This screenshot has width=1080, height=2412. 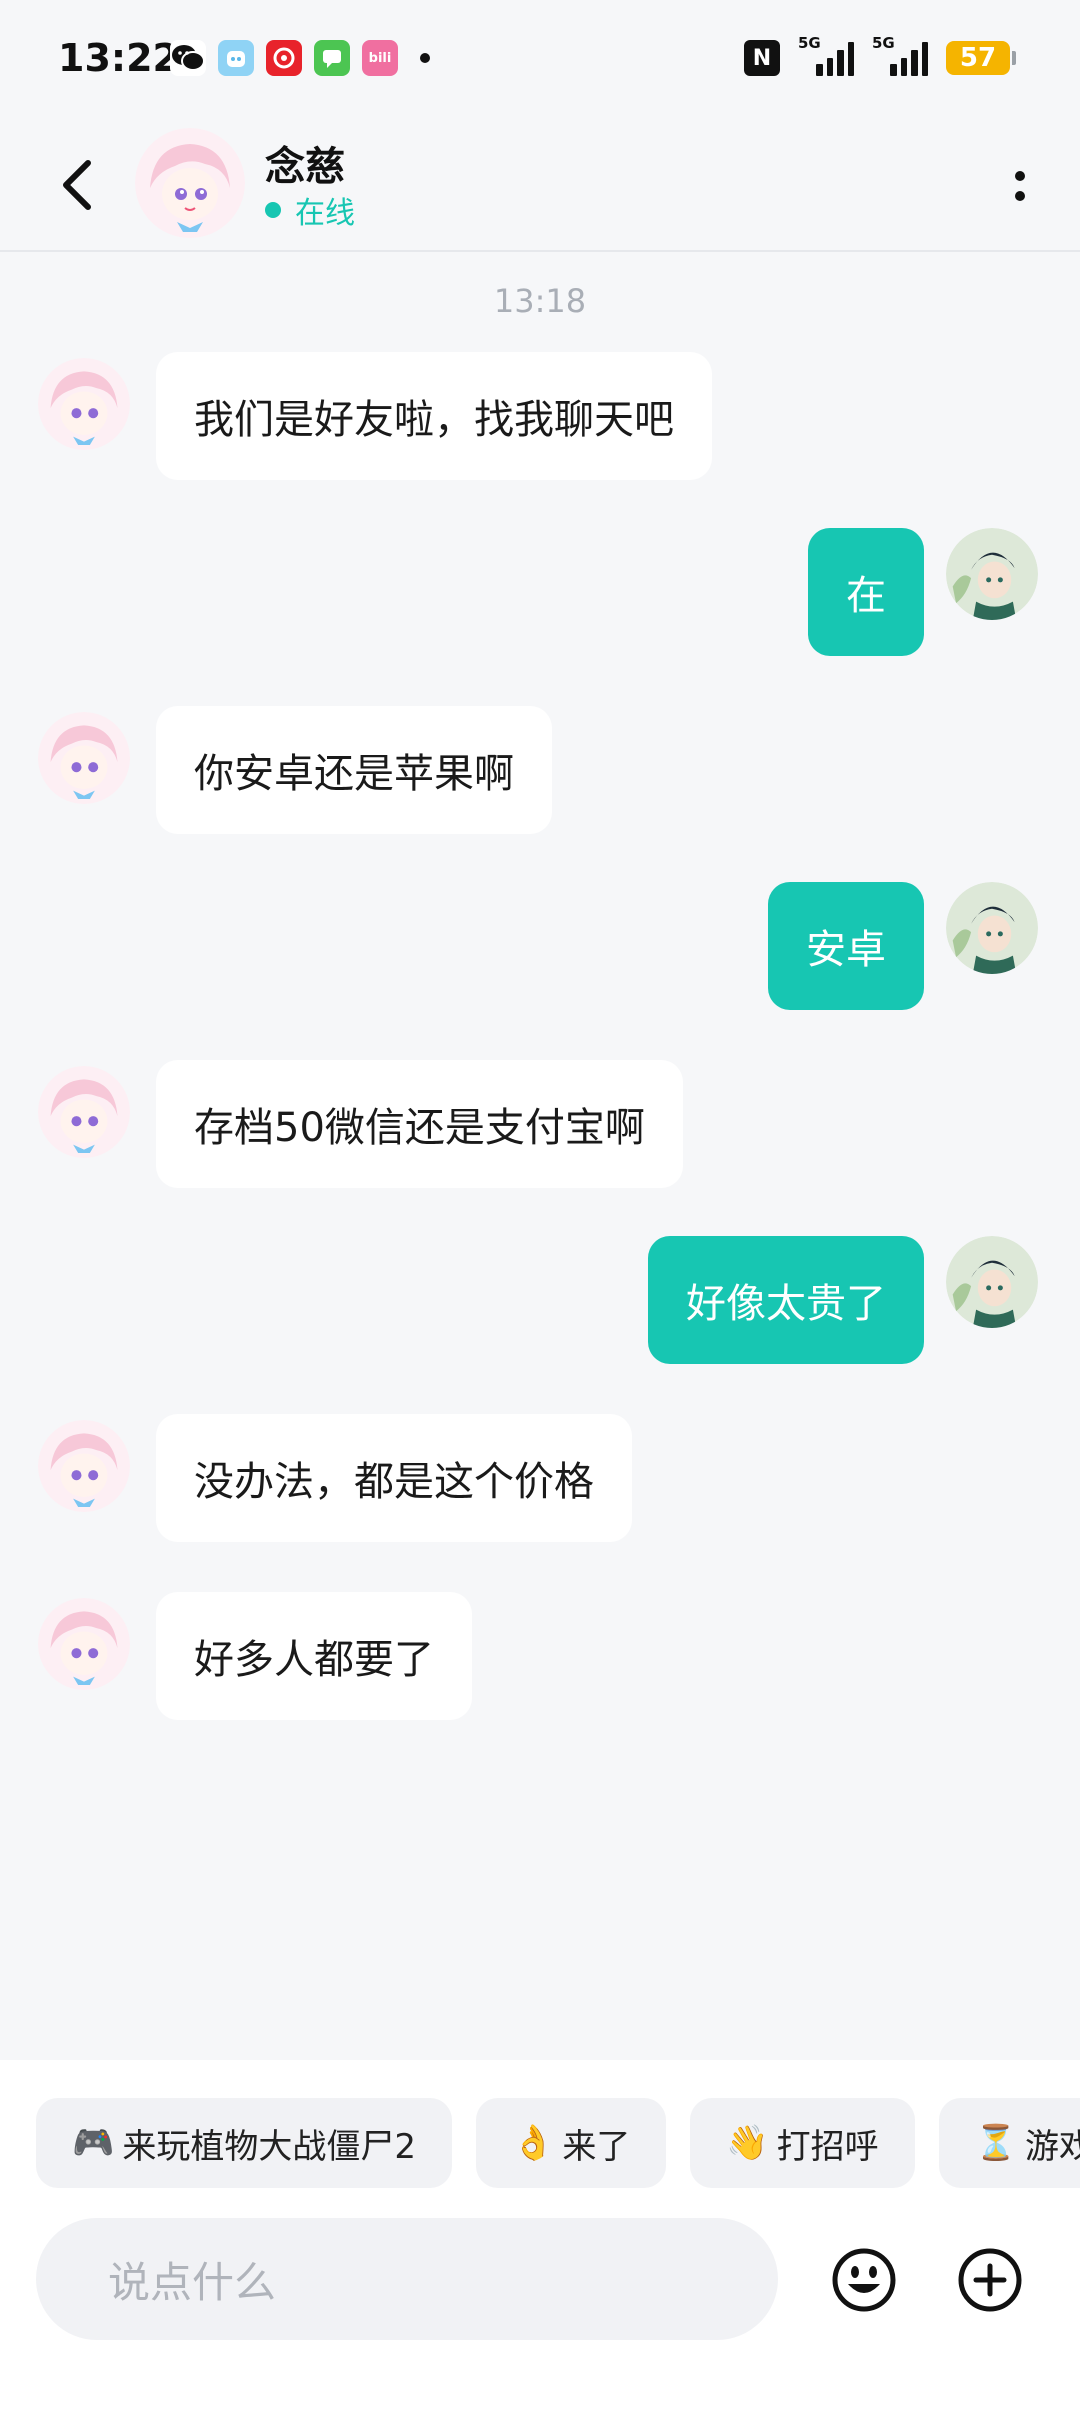 What do you see at coordinates (826, 55) in the screenshot?
I see `signal-icon: 5G` at bounding box center [826, 55].